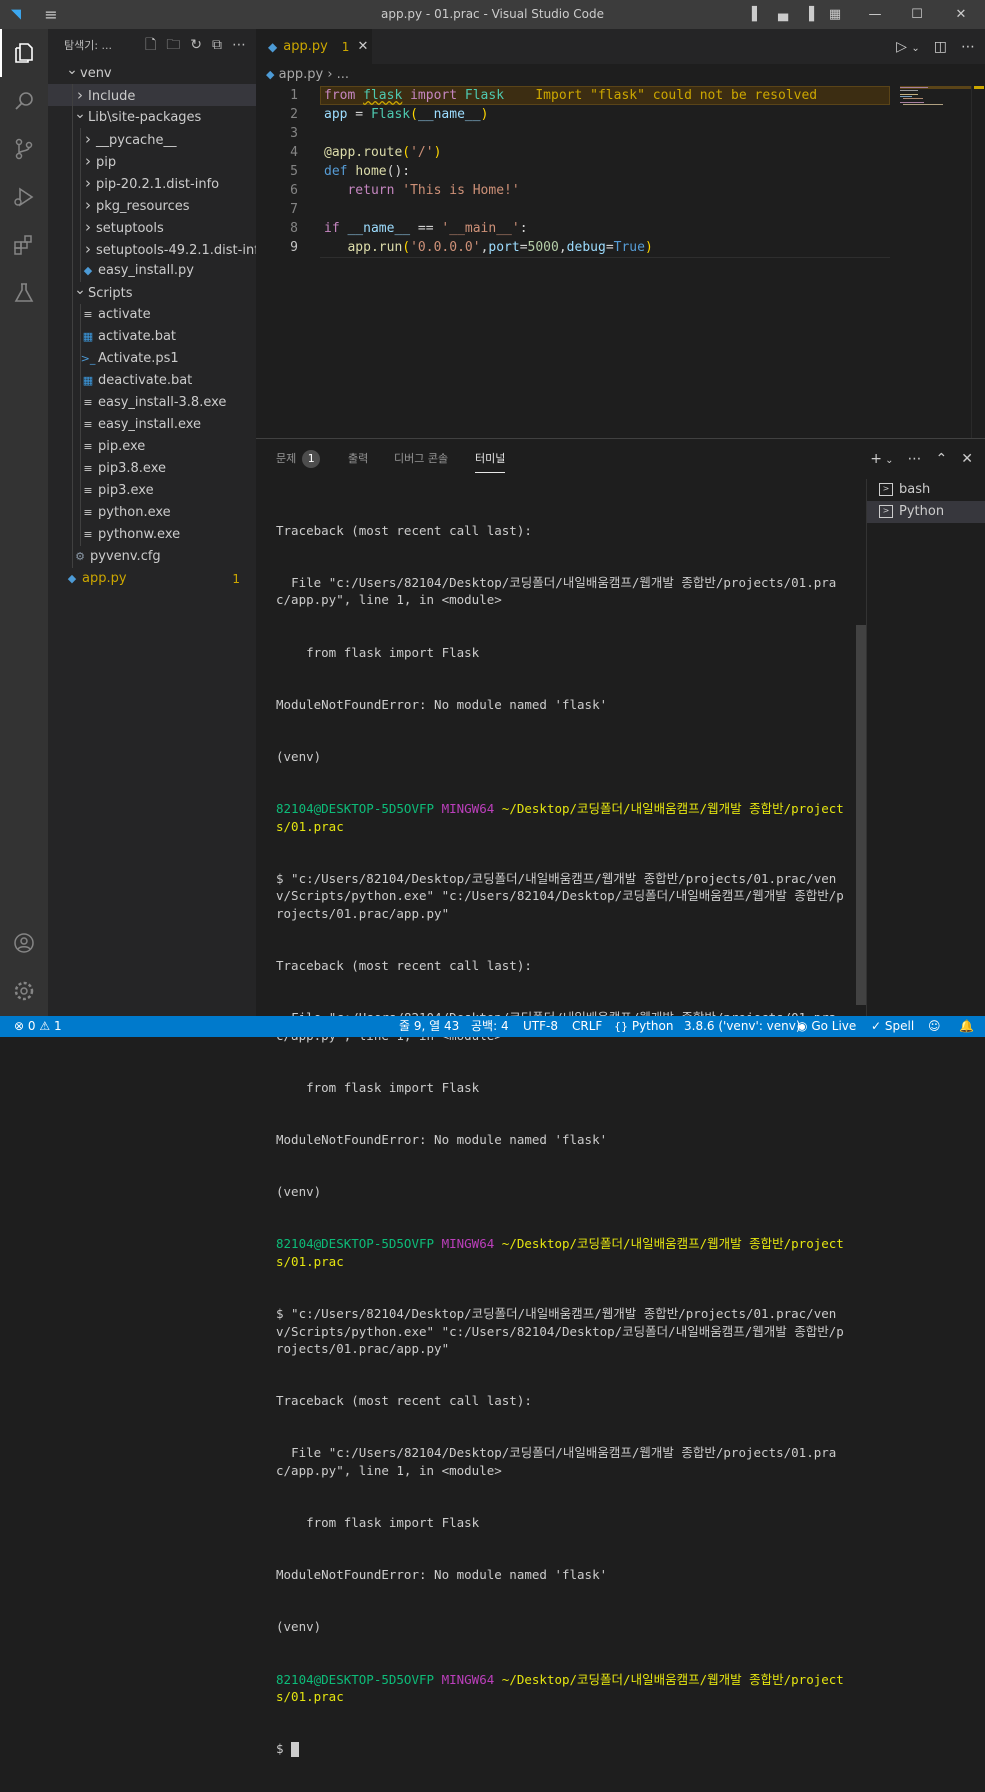 Image resolution: width=985 pixels, height=1792 pixels. What do you see at coordinates (152, 249) in the screenshot?
I see `tree-item-setuptools-49-2-1-dist-info: › setuptools-49.2.1.dist-info` at bounding box center [152, 249].